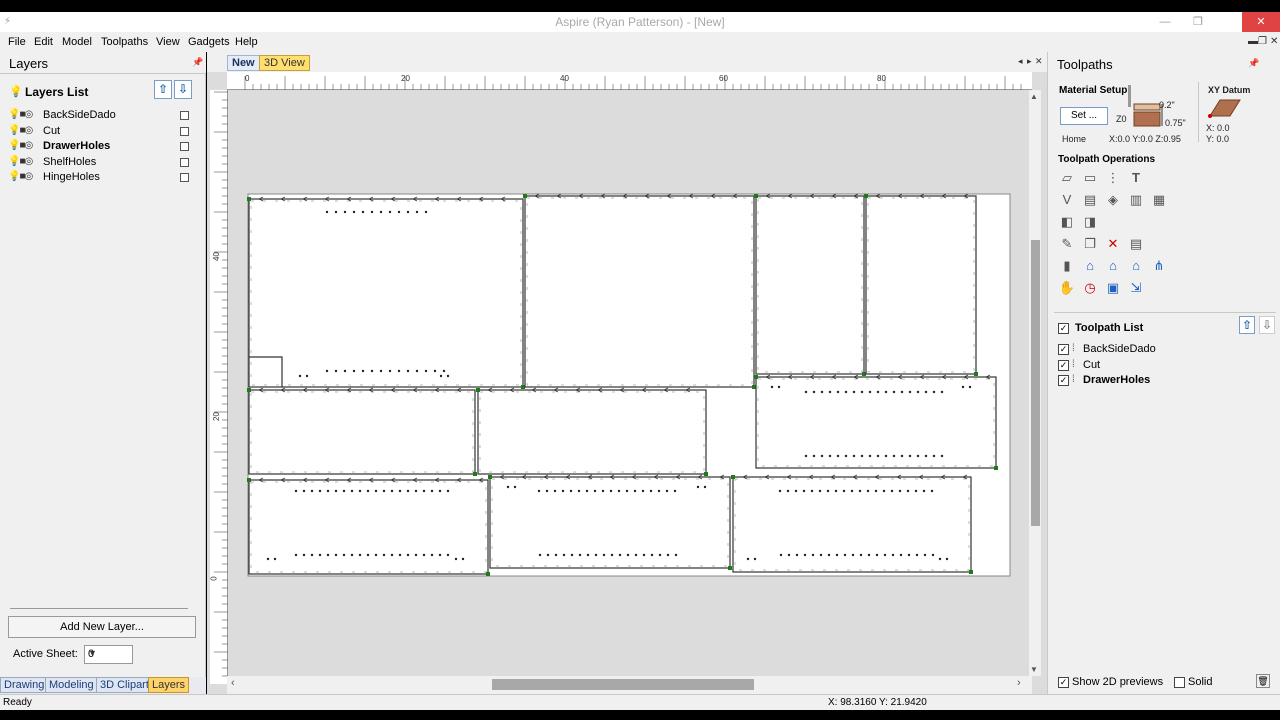 The image size is (1280, 720). What do you see at coordinates (1113, 200) in the screenshot?
I see `prism-toolpath-icon: ◈` at bounding box center [1113, 200].